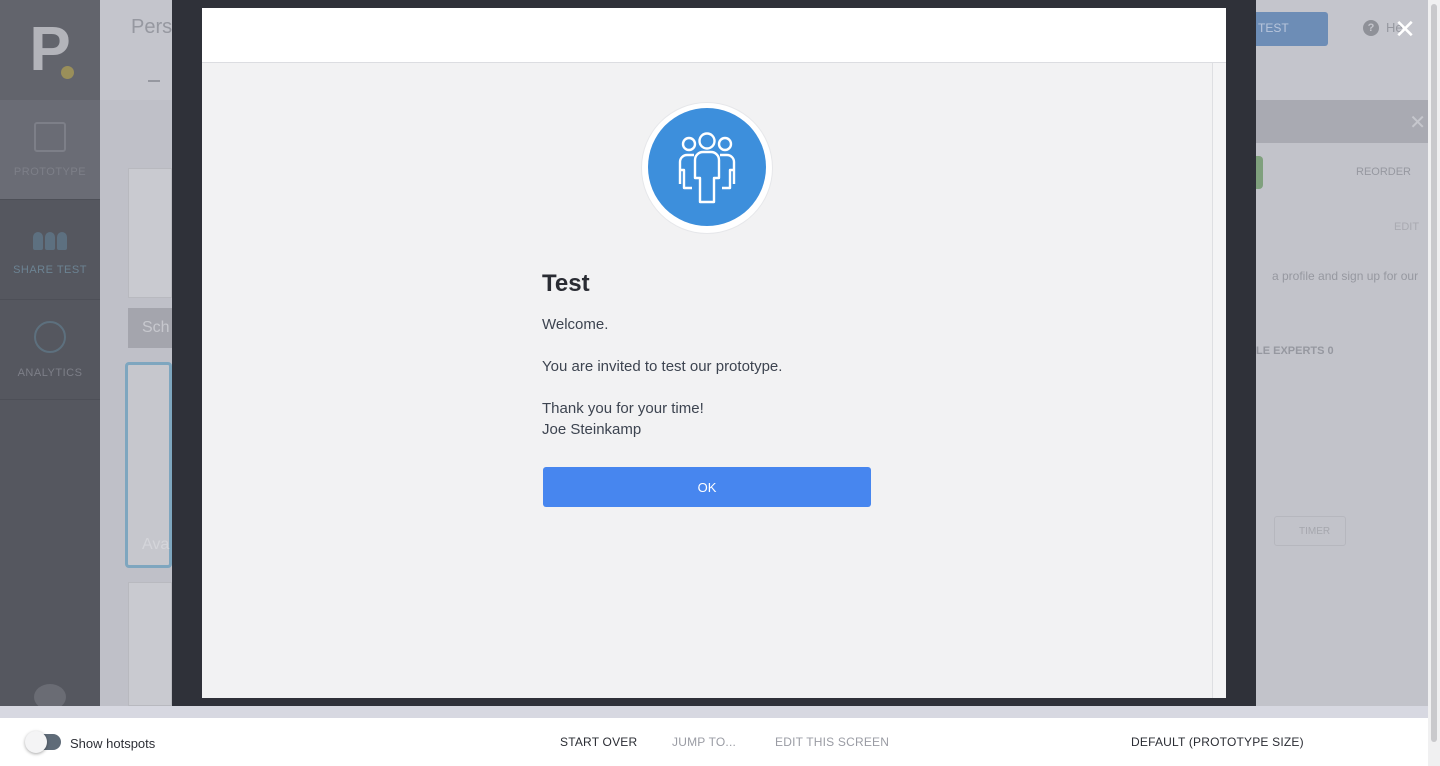 The image size is (1440, 766). What do you see at coordinates (1310, 531) in the screenshot?
I see `timer-button: TIMER` at bounding box center [1310, 531].